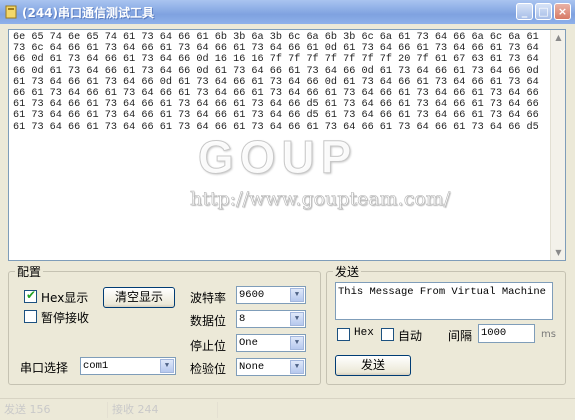  I want to click on send-hex-label: Hex, so click(364, 333).